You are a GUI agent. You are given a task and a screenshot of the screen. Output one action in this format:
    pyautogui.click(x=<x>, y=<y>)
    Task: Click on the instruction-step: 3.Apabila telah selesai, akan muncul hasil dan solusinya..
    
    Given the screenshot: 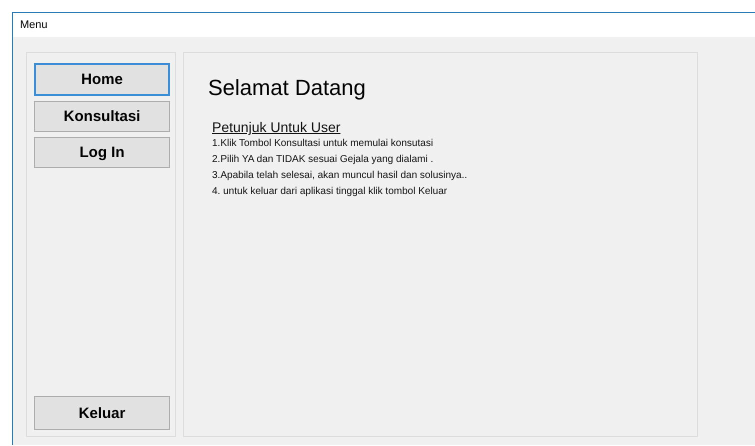 What is the action you would take?
    pyautogui.click(x=340, y=175)
    